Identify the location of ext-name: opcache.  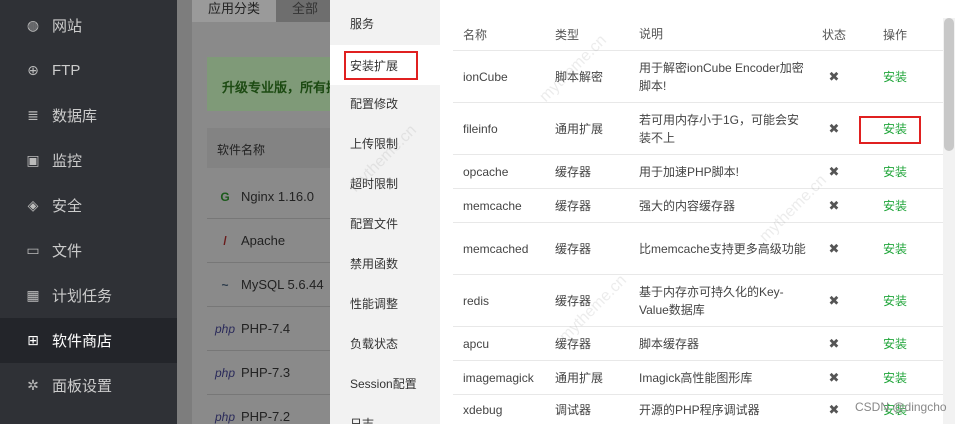
(486, 171).